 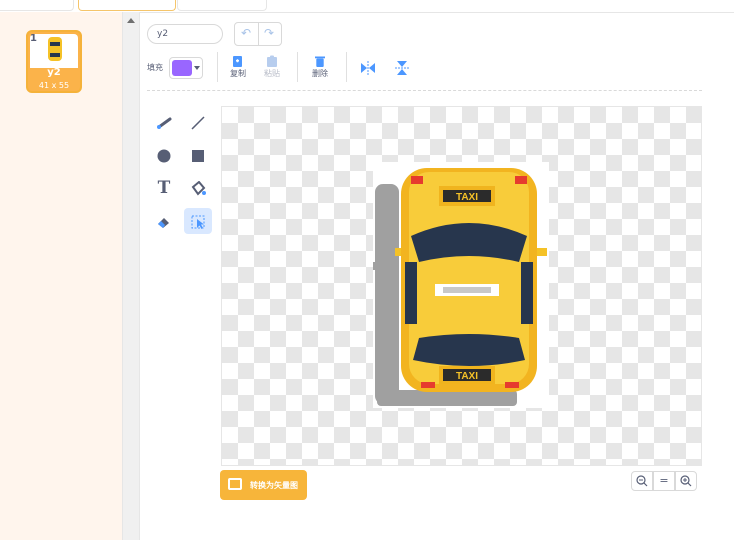 I want to click on text-tool: T, so click(x=164, y=188).